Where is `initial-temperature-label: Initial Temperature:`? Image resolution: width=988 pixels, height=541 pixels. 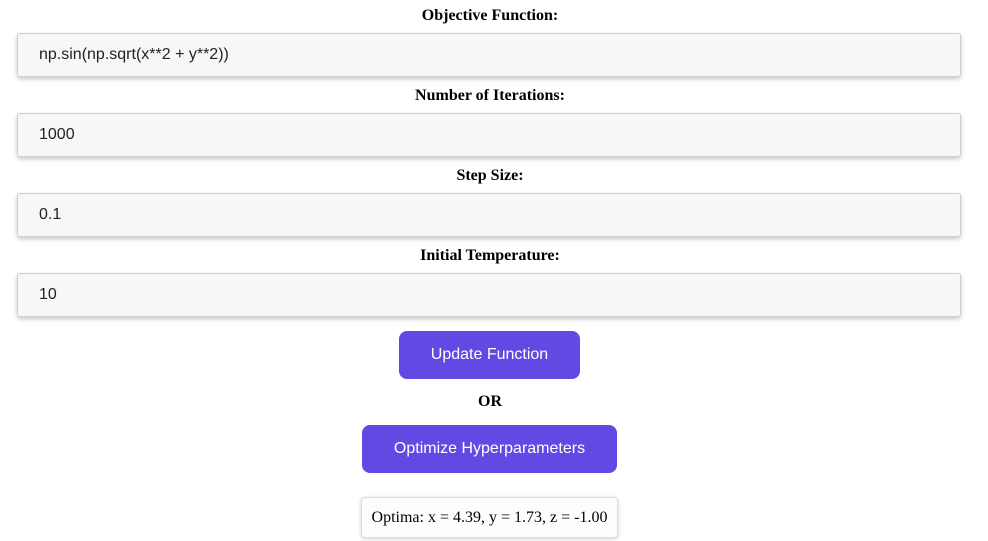 initial-temperature-label: Initial Temperature: is located at coordinates (490, 255).